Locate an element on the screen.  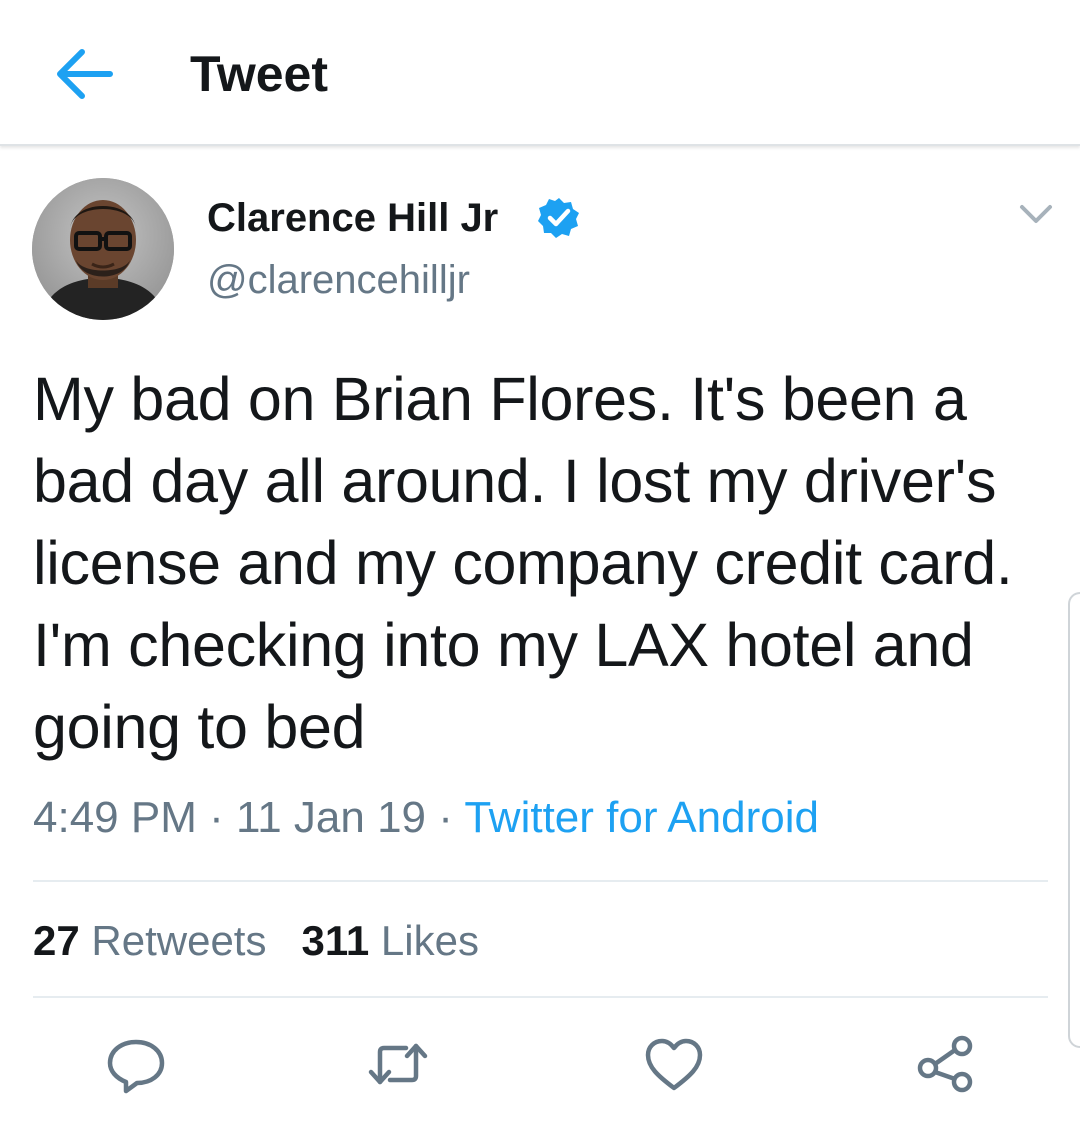
author-handle: @clarencehilljr is located at coordinates (338, 280).